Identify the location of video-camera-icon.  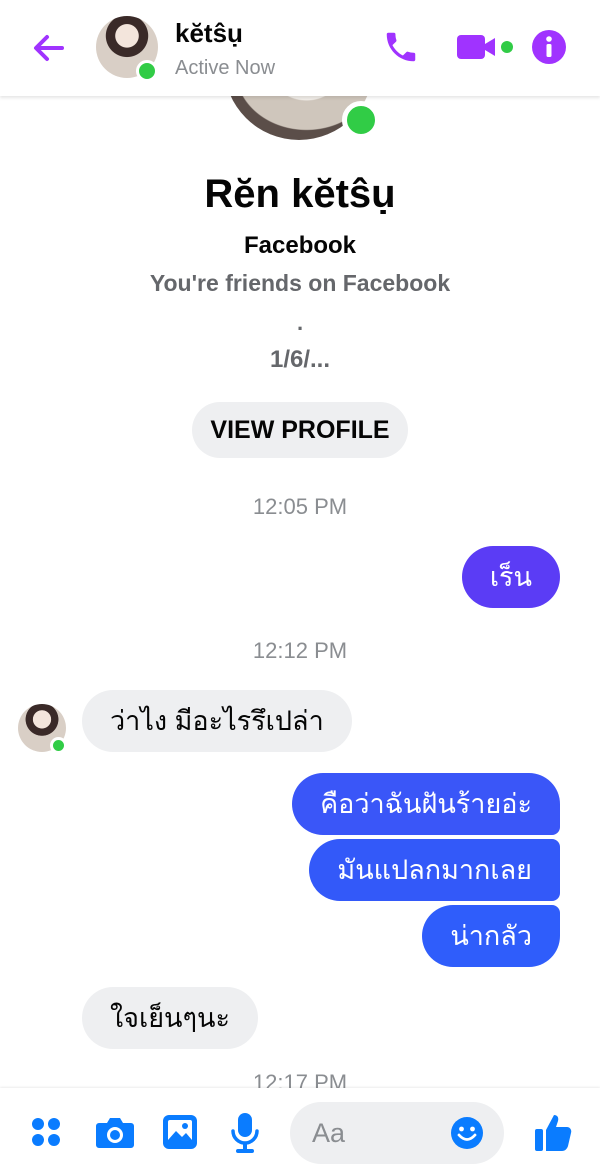
(486, 47).